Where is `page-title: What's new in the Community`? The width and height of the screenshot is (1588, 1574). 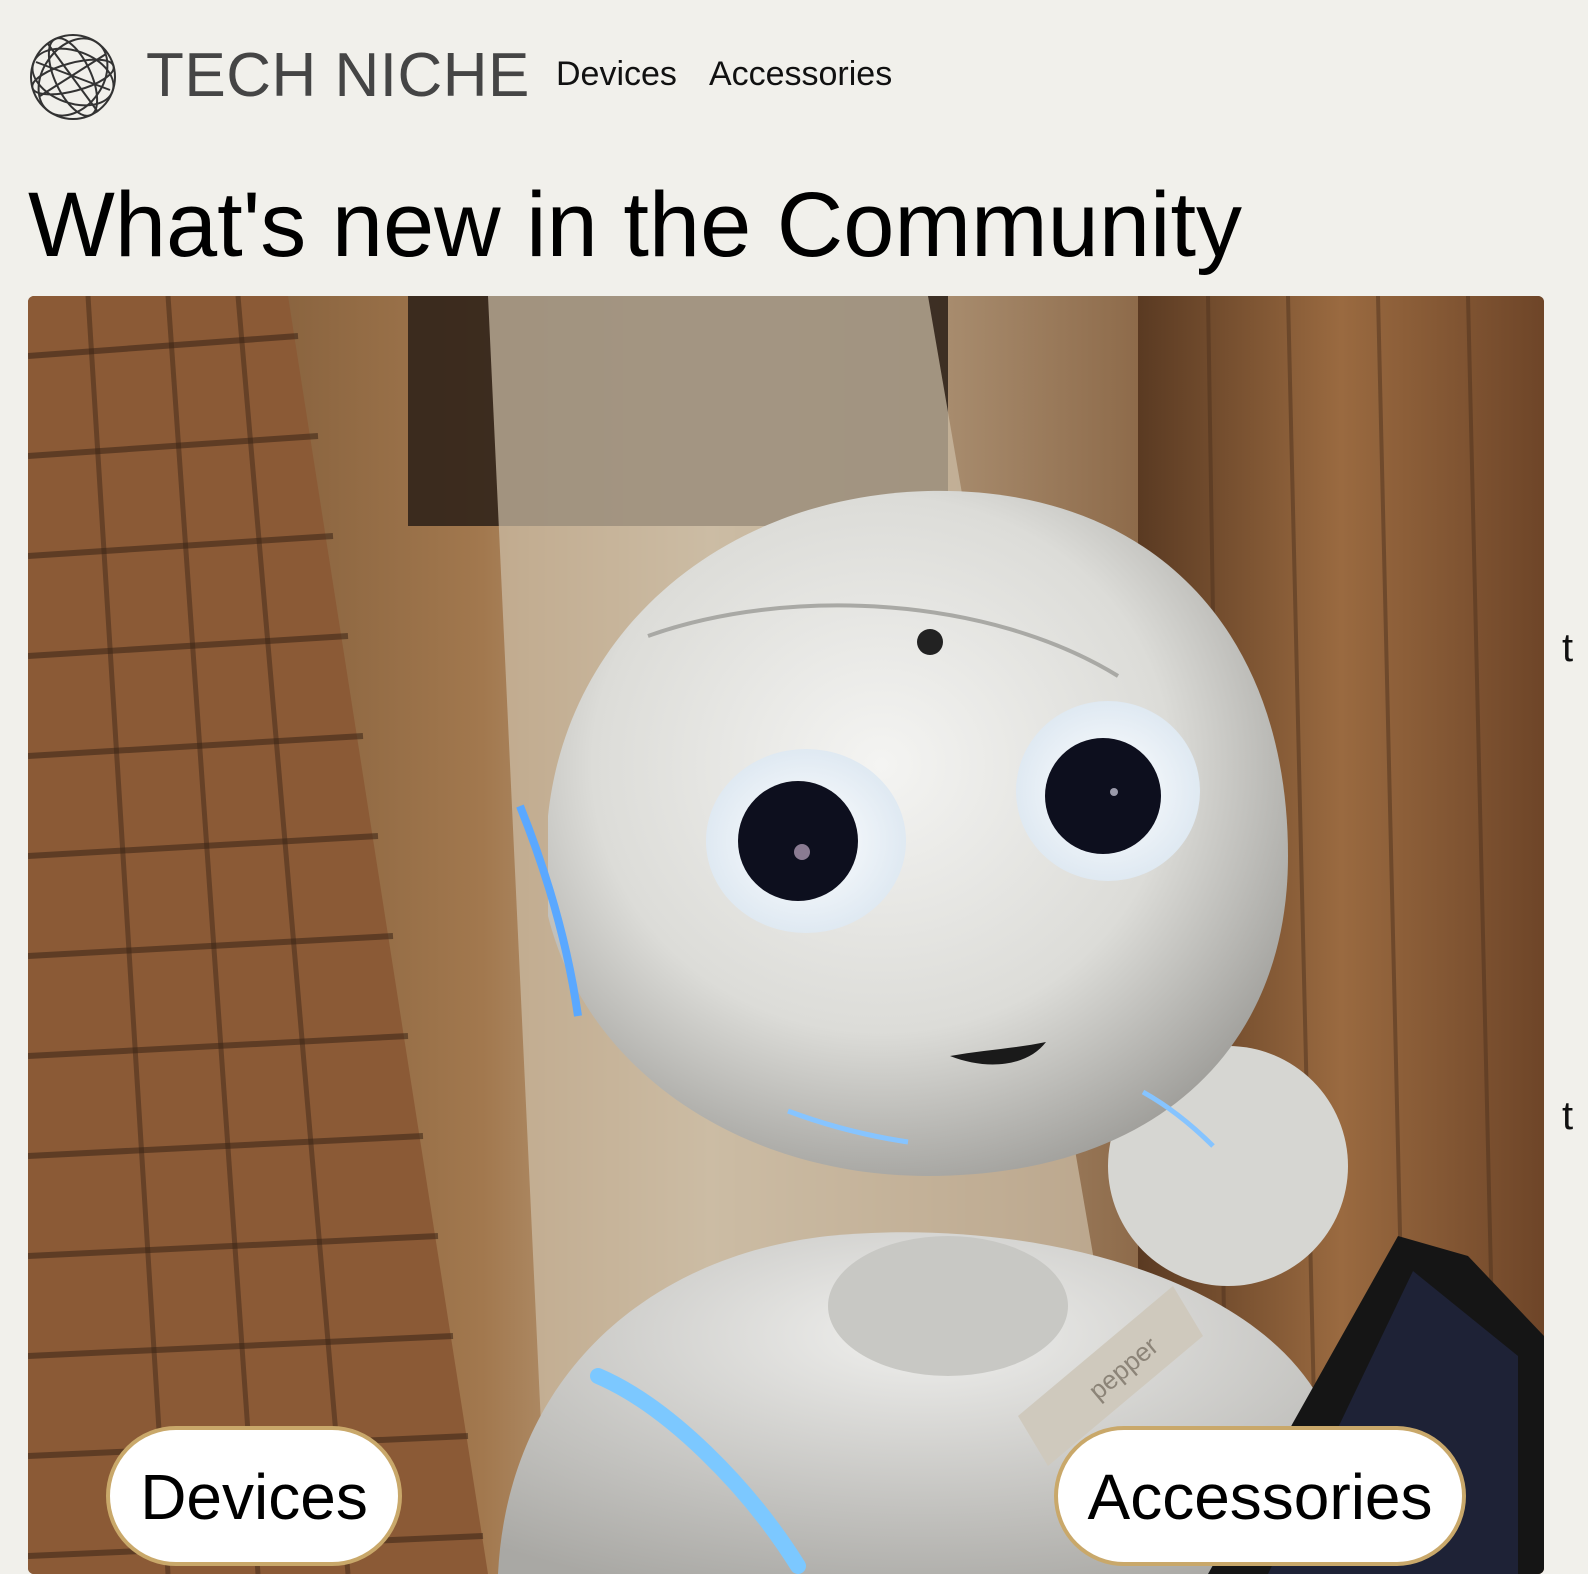 page-title: What's new in the Community is located at coordinates (635, 225).